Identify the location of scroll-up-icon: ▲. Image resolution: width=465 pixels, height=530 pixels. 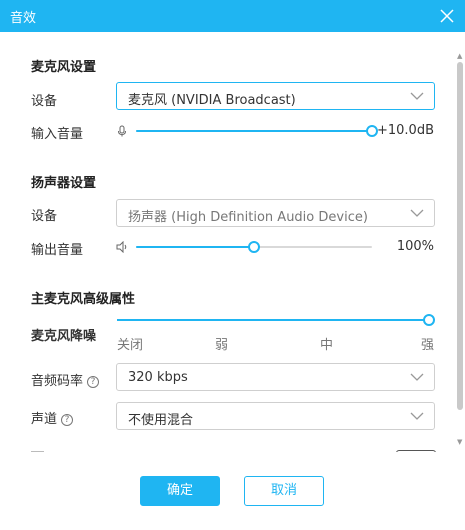
(459, 56).